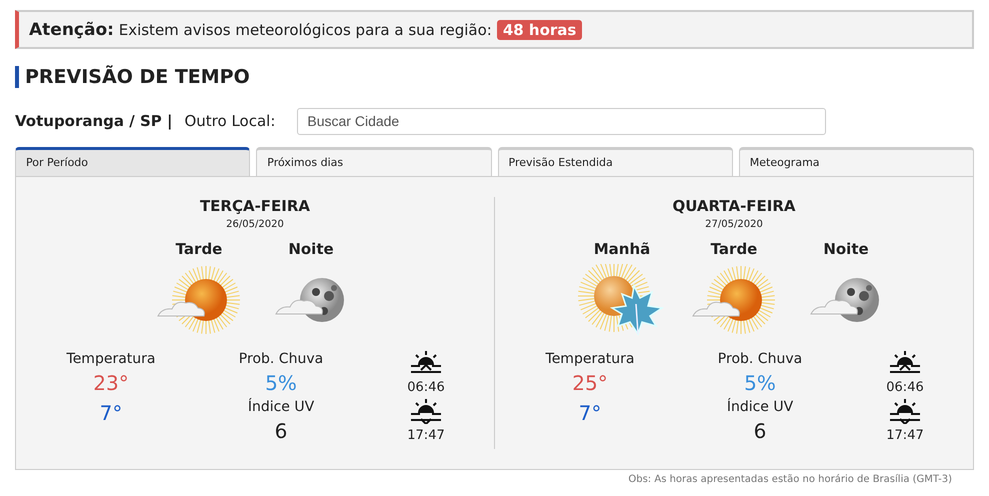 This screenshot has width=989, height=496. I want to click on day-date: 26/05/2020, so click(255, 224).